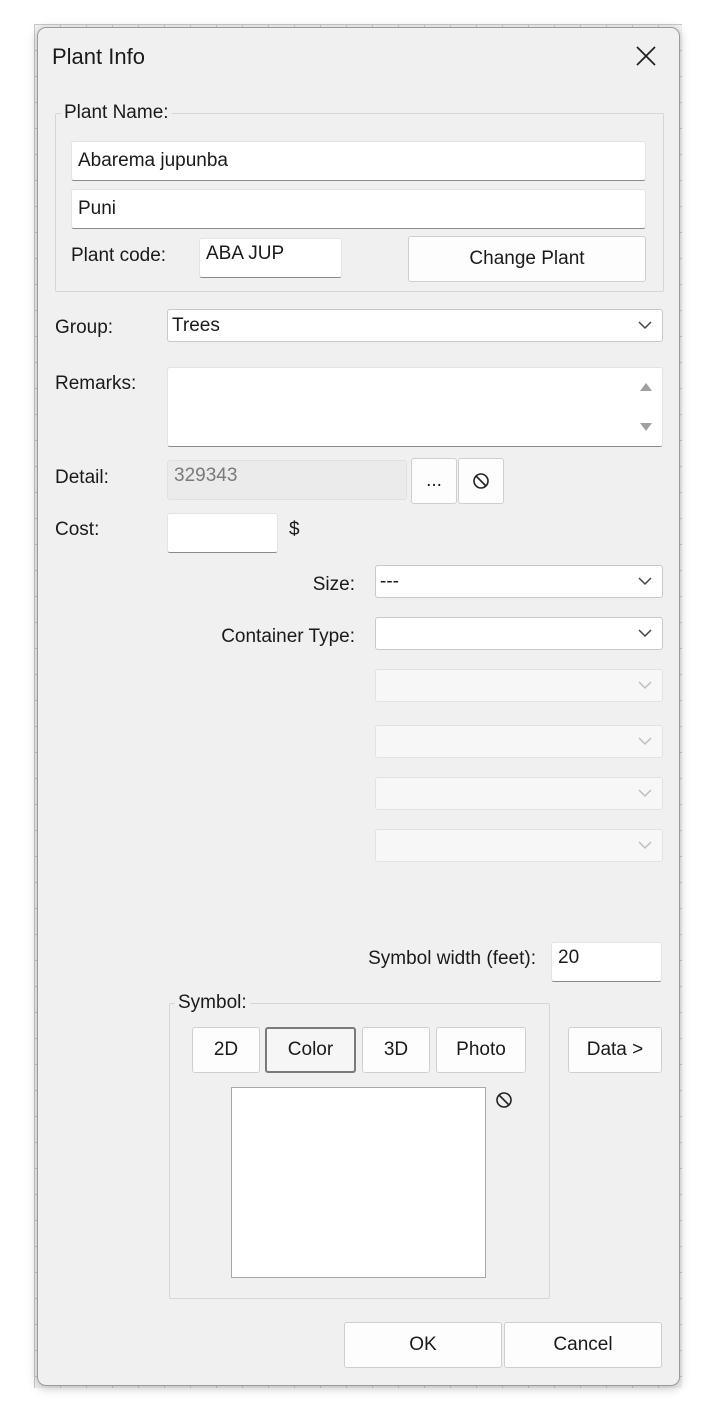  I want to click on symbol-preview, so click(358, 1182).